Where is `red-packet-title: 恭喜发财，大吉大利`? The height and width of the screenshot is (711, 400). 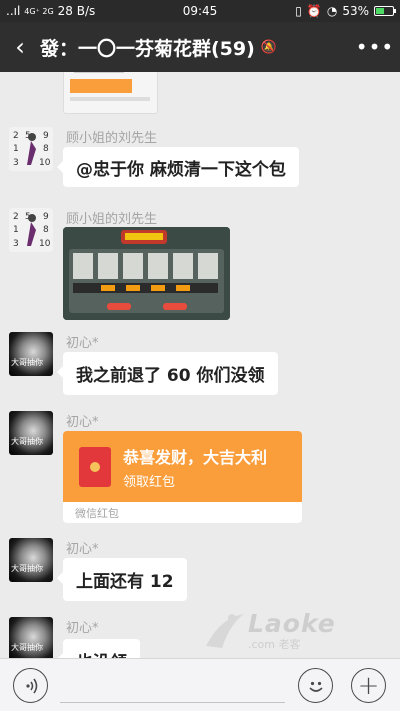 red-packet-title: 恭喜发财，大吉大利 is located at coordinates (195, 457).